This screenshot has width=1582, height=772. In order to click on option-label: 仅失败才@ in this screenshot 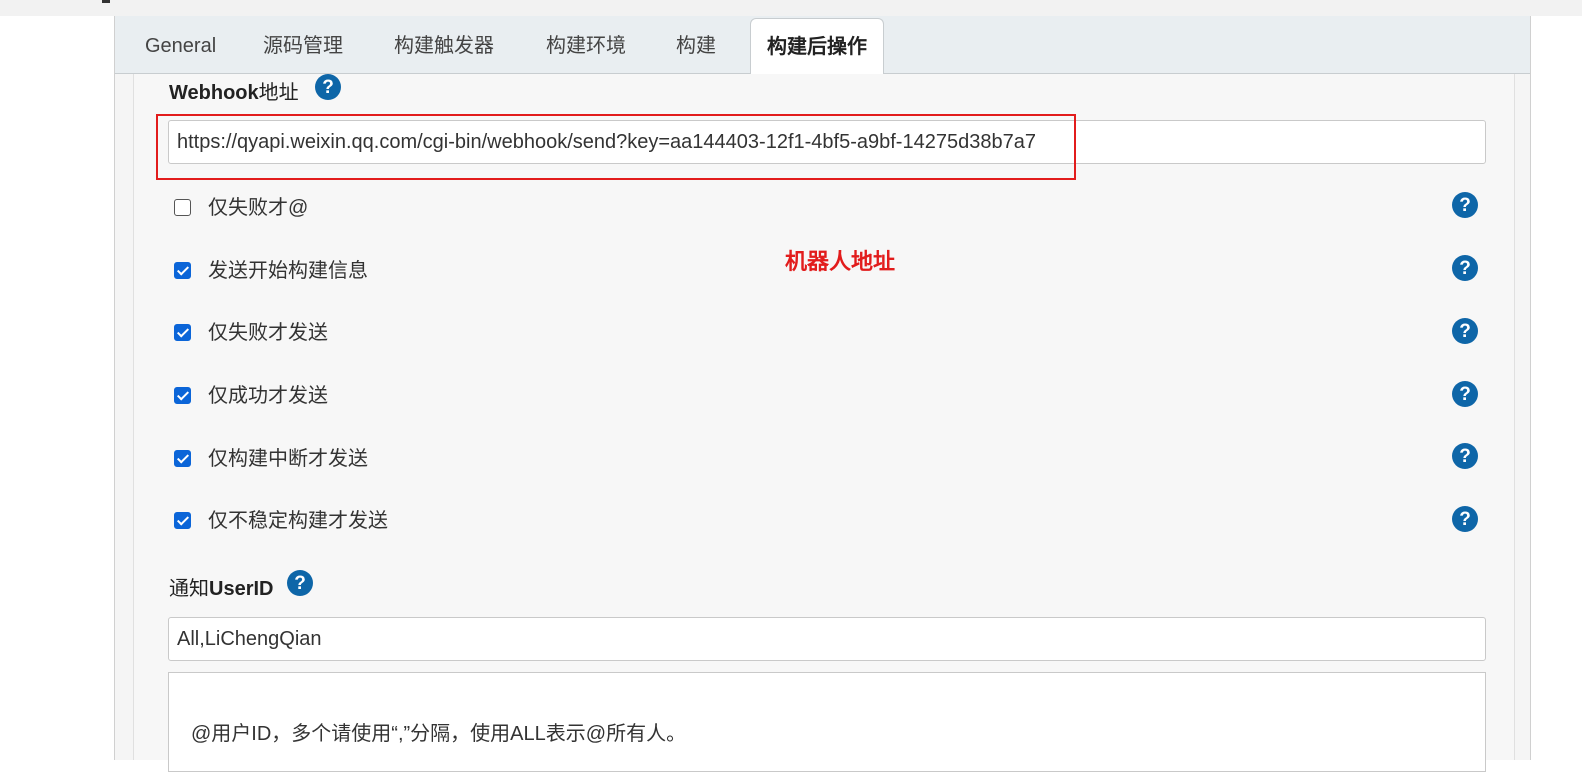, I will do `click(258, 208)`.